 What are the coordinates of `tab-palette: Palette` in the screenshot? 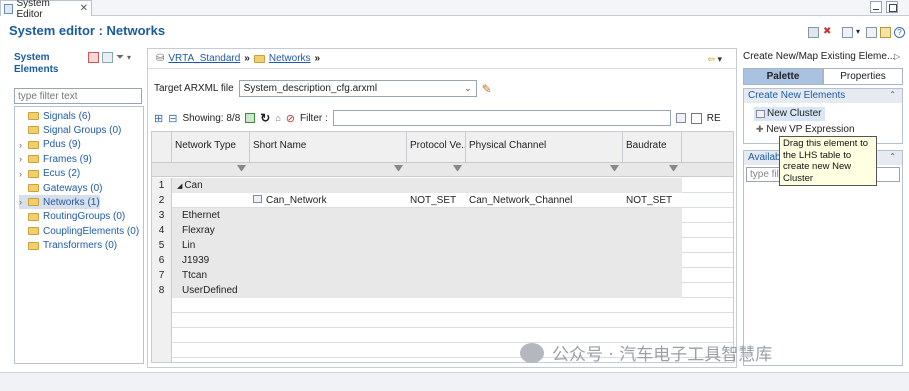 It's located at (783, 76).